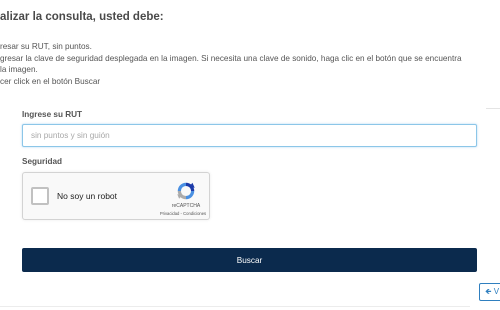  What do you see at coordinates (186, 206) in the screenshot?
I see `recaptcha-brand: reCAPTCHA` at bounding box center [186, 206].